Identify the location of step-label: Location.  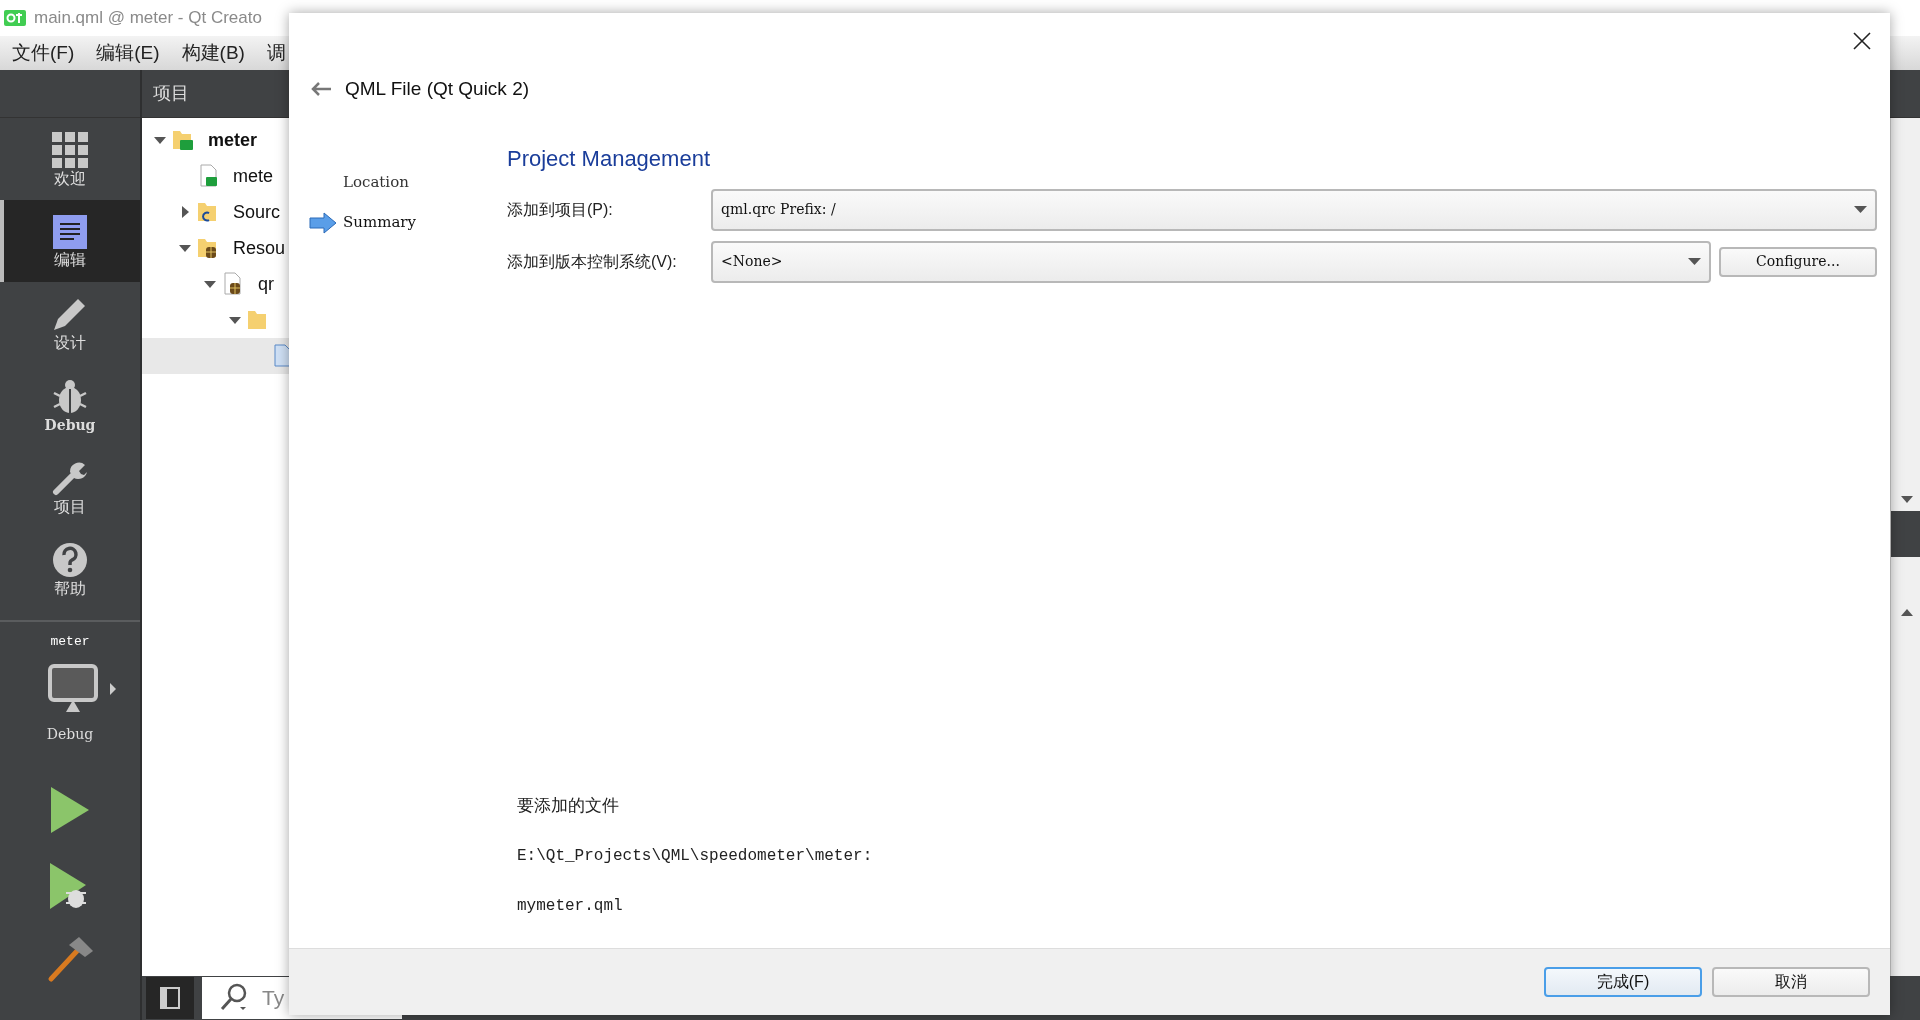
(376, 183).